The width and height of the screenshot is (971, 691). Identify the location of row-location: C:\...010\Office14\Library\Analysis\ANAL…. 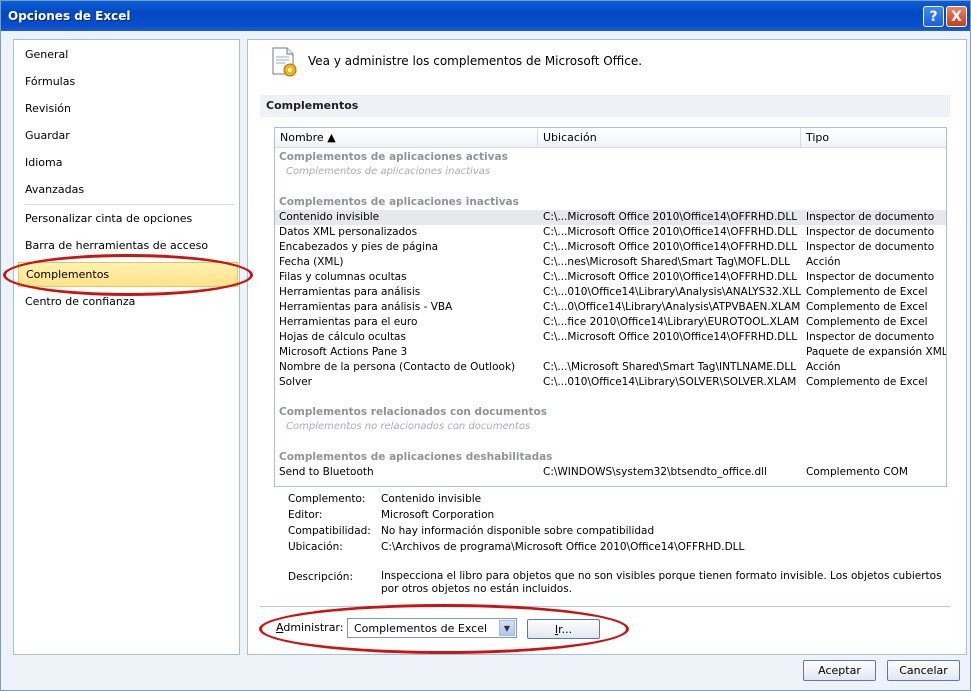
(672, 292).